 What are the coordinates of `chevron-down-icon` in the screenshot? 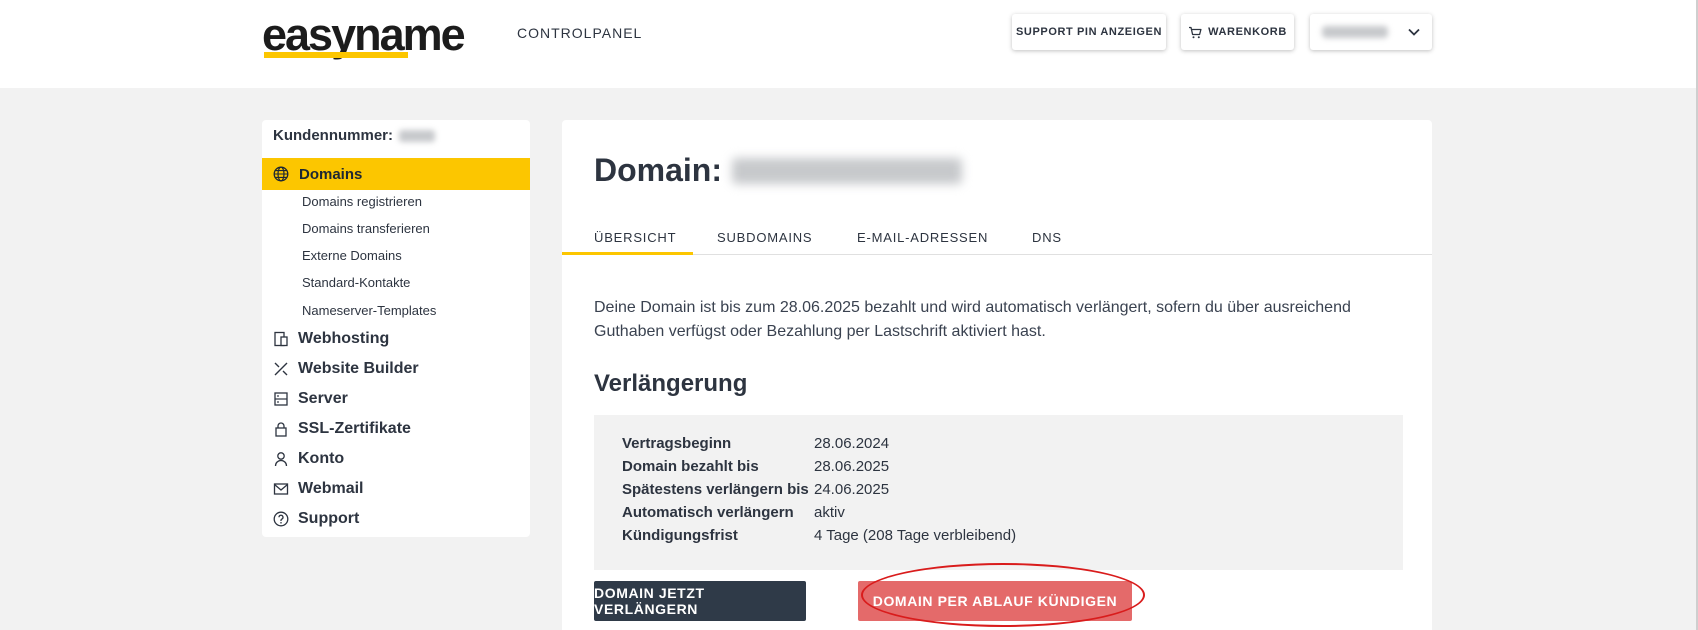 It's located at (1414, 32).